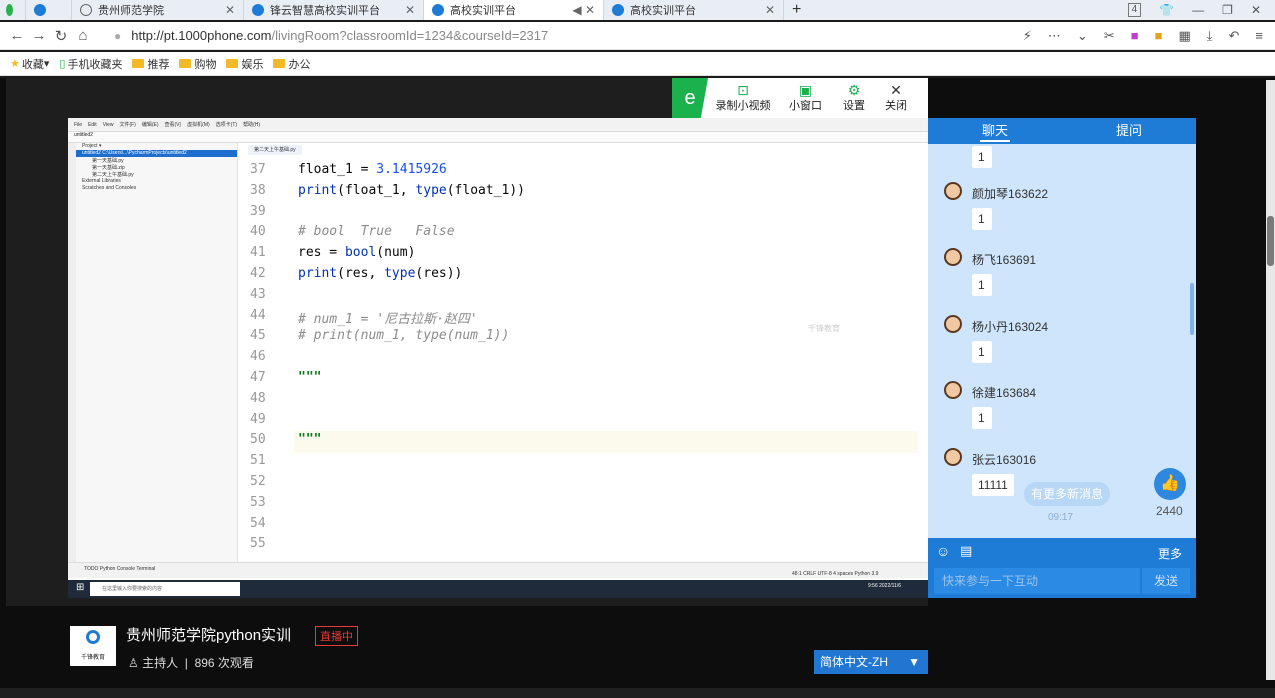 This screenshot has width=1275, height=698. Describe the element at coordinates (1166, 581) in the screenshot. I see `send-button: 发送` at that location.